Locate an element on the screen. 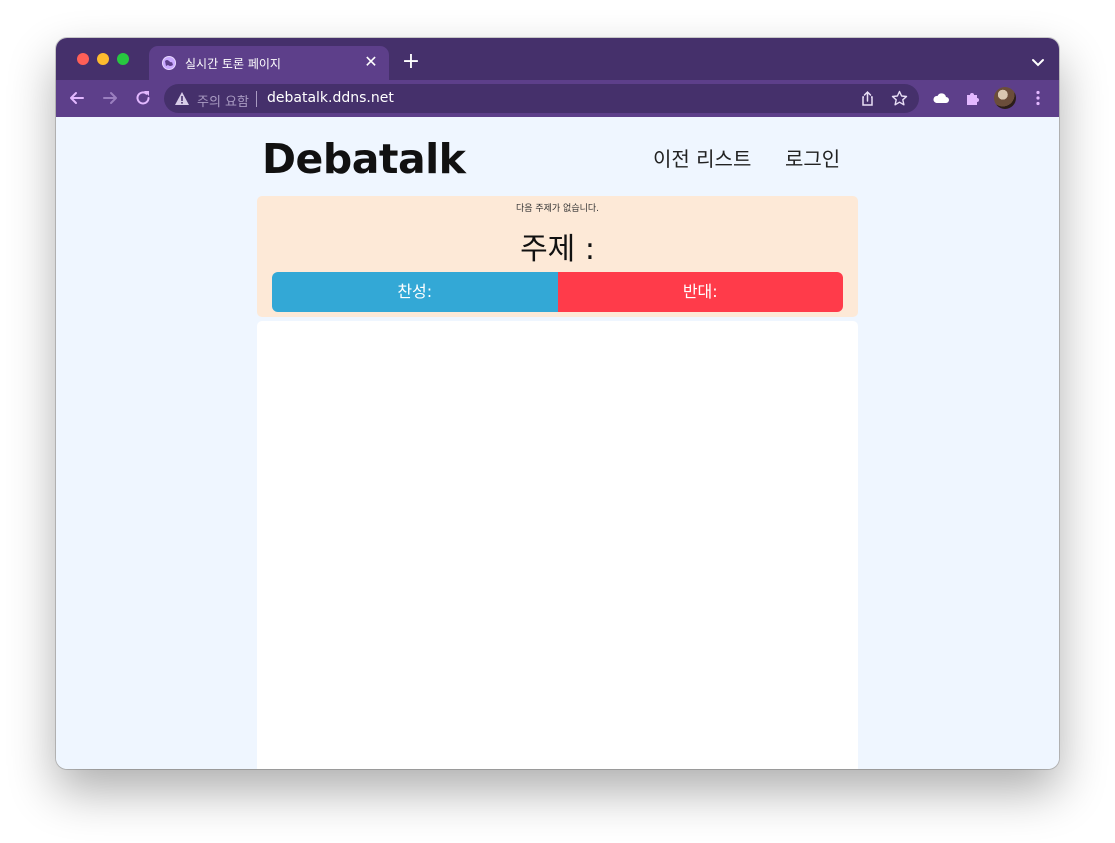 Image resolution: width=1115 pixels, height=843 pixels. new-tab-button: + is located at coordinates (411, 62).